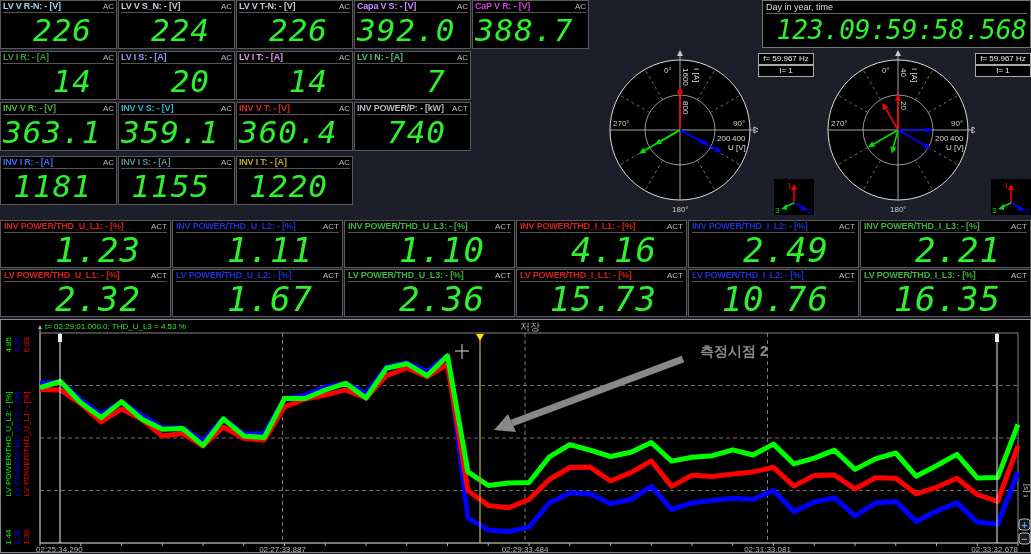 Image resolution: width=1031 pixels, height=554 pixels. What do you see at coordinates (786, 71) in the screenshot?
I see `count-reading: I= 1` at bounding box center [786, 71].